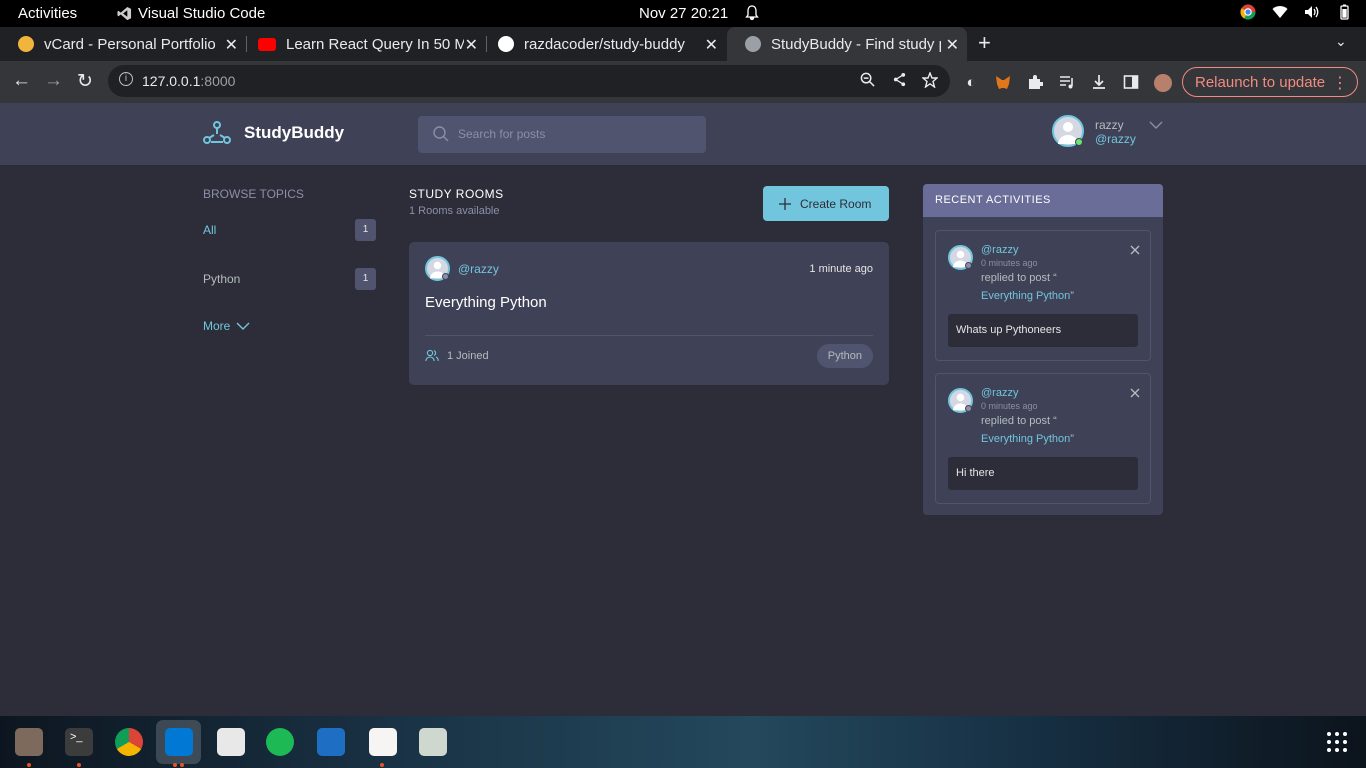  I want to click on spotify-icon, so click(280, 742).